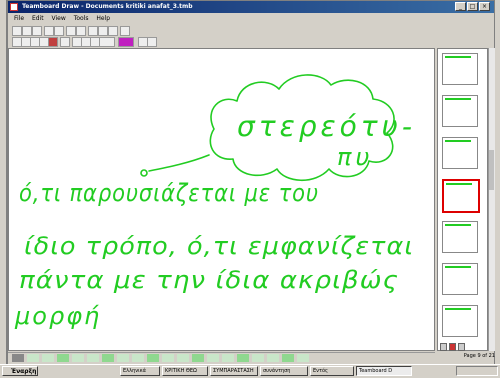  What do you see at coordinates (71, 31) in the screenshot?
I see `undo-icon` at bounding box center [71, 31].